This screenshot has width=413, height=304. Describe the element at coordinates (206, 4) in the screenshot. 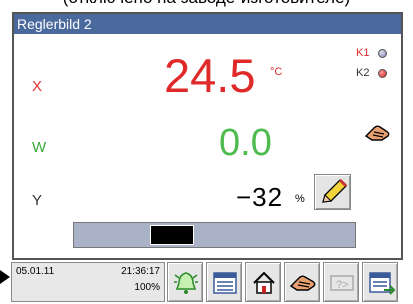

I see `caption-text: (отключено на заводе-изготовителе)` at that location.